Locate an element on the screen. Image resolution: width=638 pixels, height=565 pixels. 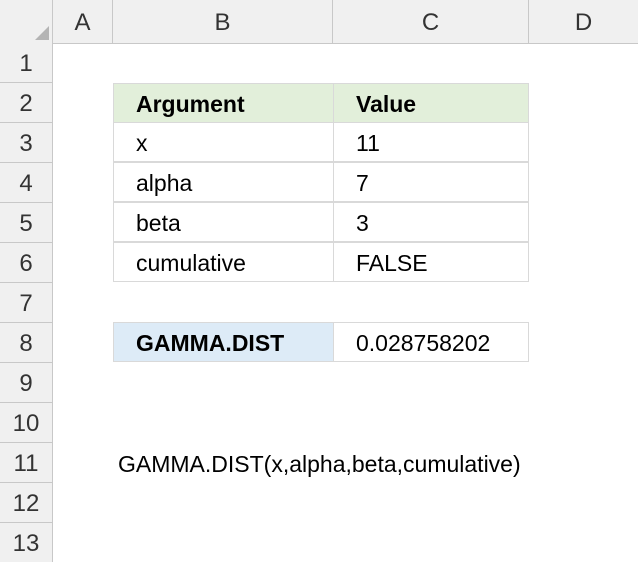
cell-c4: 7 is located at coordinates (431, 182).